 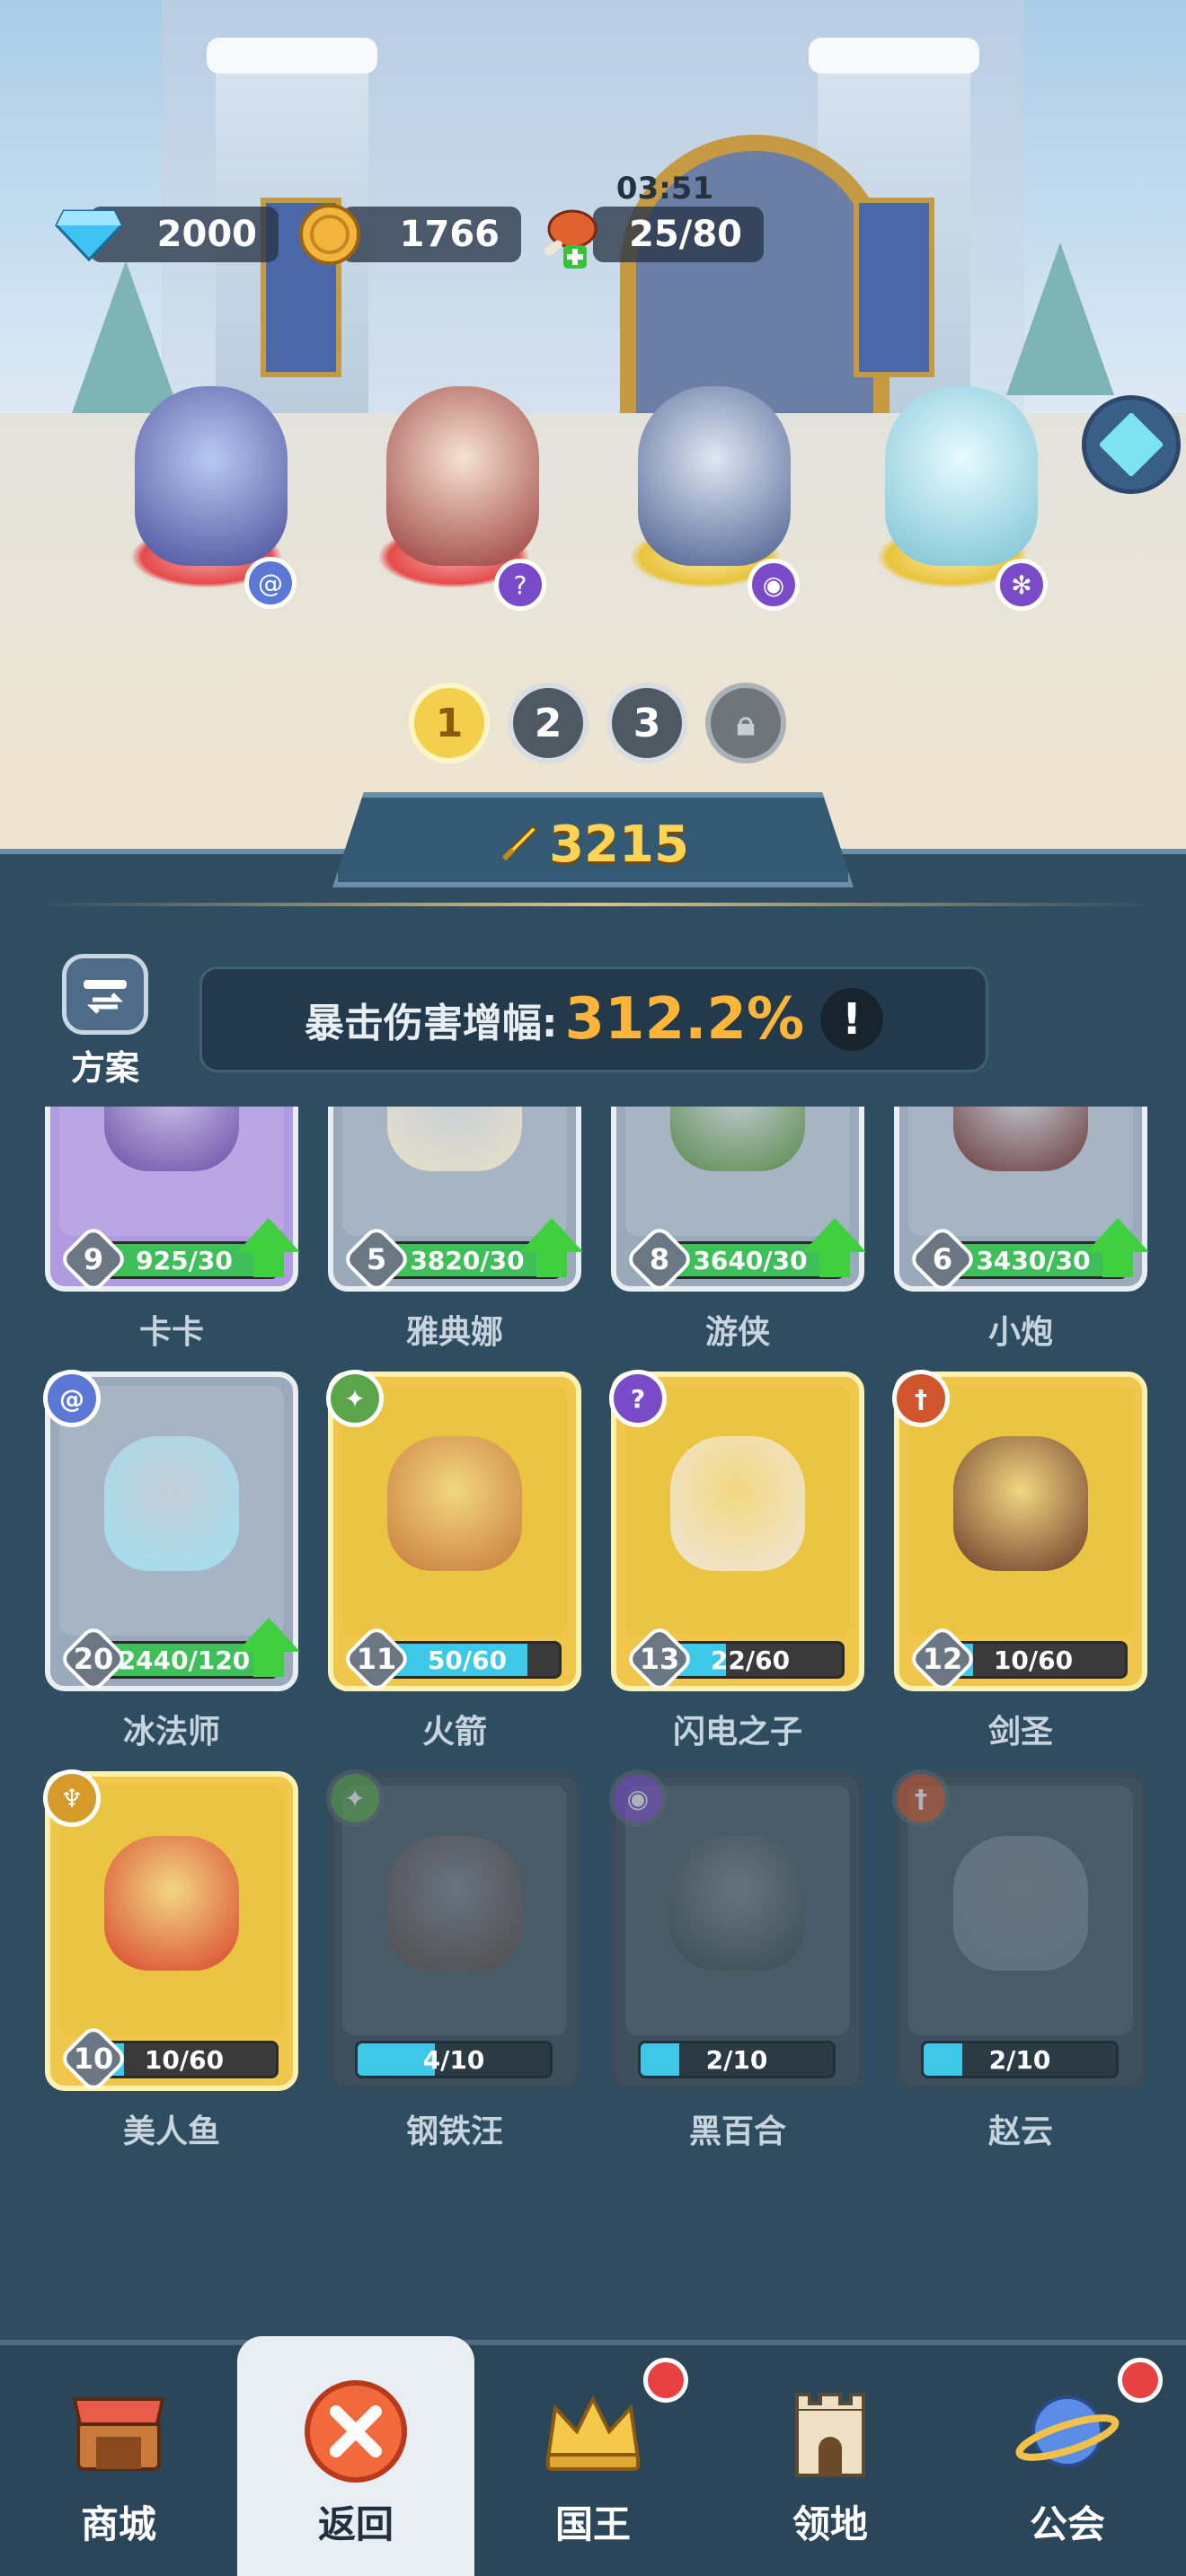 What do you see at coordinates (72, 1798) in the screenshot?
I see `wing-icon: ♆` at bounding box center [72, 1798].